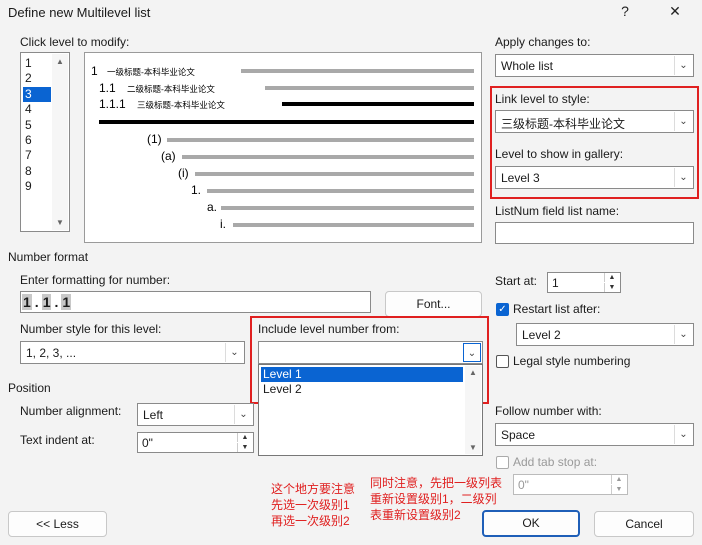 Image resolution: width=702 pixels, height=545 pixels. I want to click on preview-row-2-title: 二级标题-本科毕业论文, so click(171, 89).